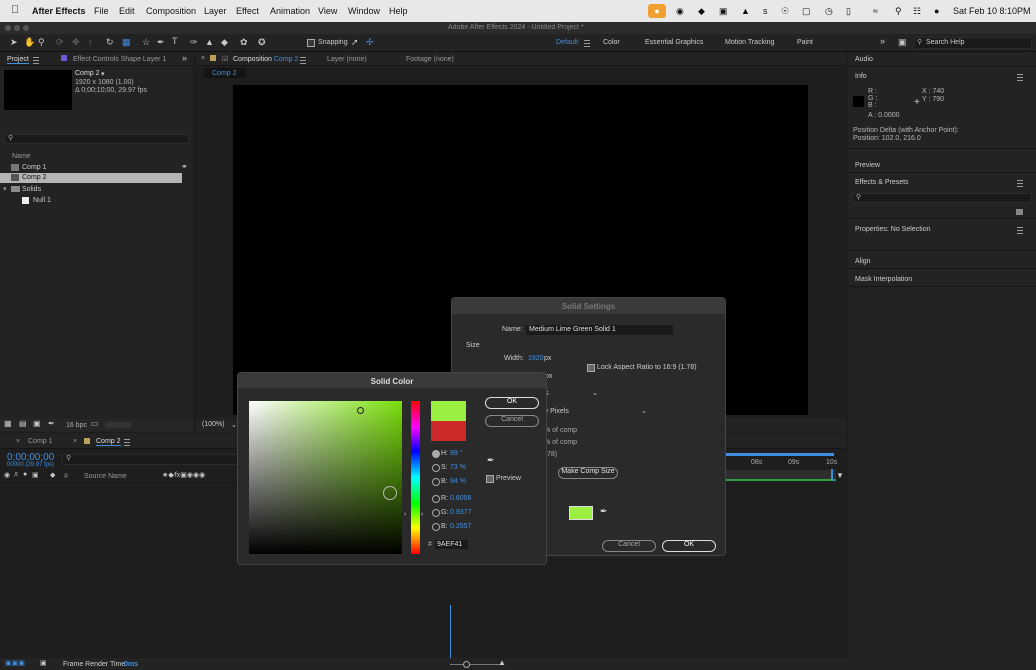 The image size is (1036, 670). I want to click on selection-tool-icon: ➤, so click(14, 42).